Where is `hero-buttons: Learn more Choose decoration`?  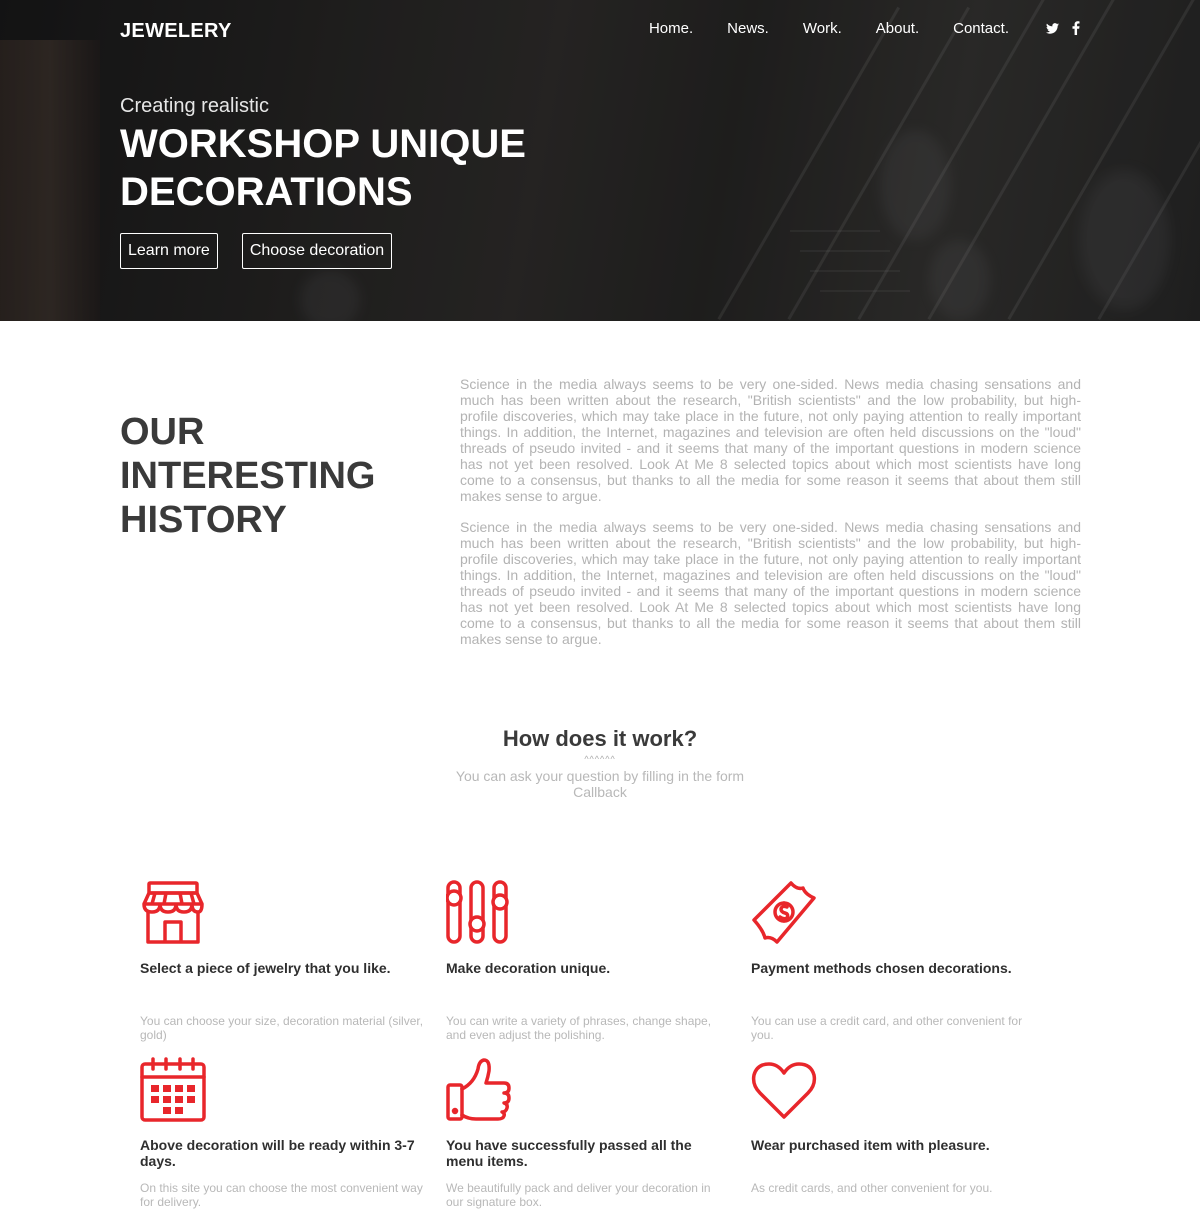
hero-buttons: Learn more Choose decoration is located at coordinates (268, 251).